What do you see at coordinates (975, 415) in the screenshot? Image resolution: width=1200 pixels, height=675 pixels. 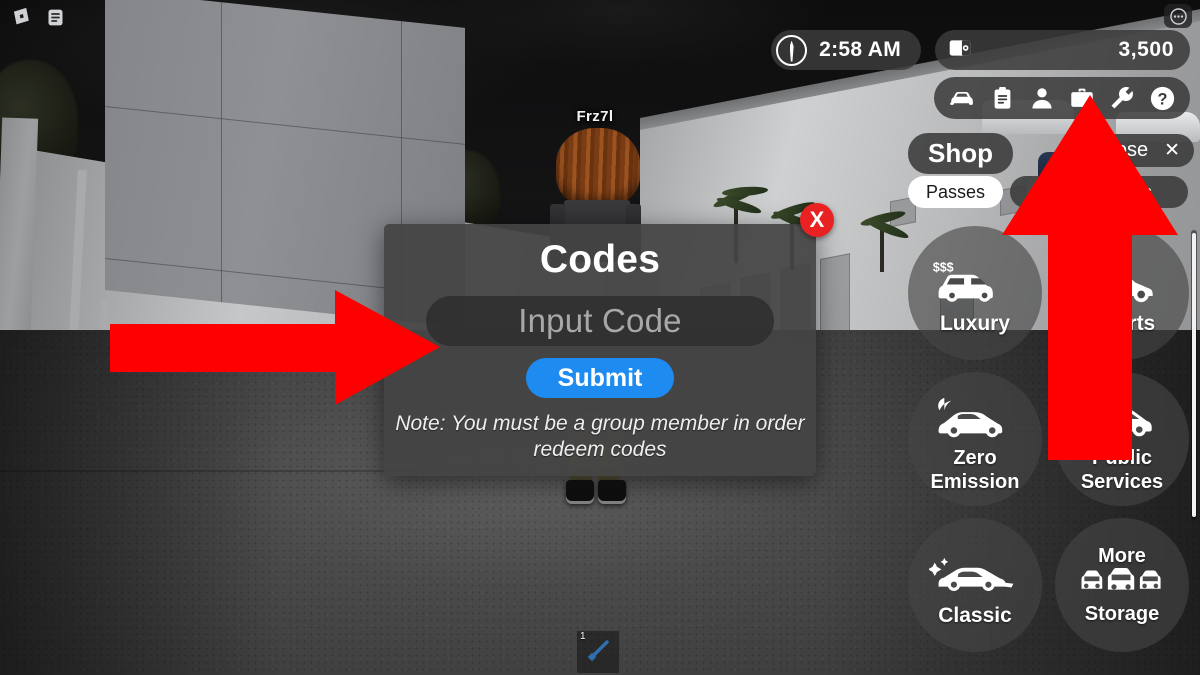 I see `eco-car-icon` at bounding box center [975, 415].